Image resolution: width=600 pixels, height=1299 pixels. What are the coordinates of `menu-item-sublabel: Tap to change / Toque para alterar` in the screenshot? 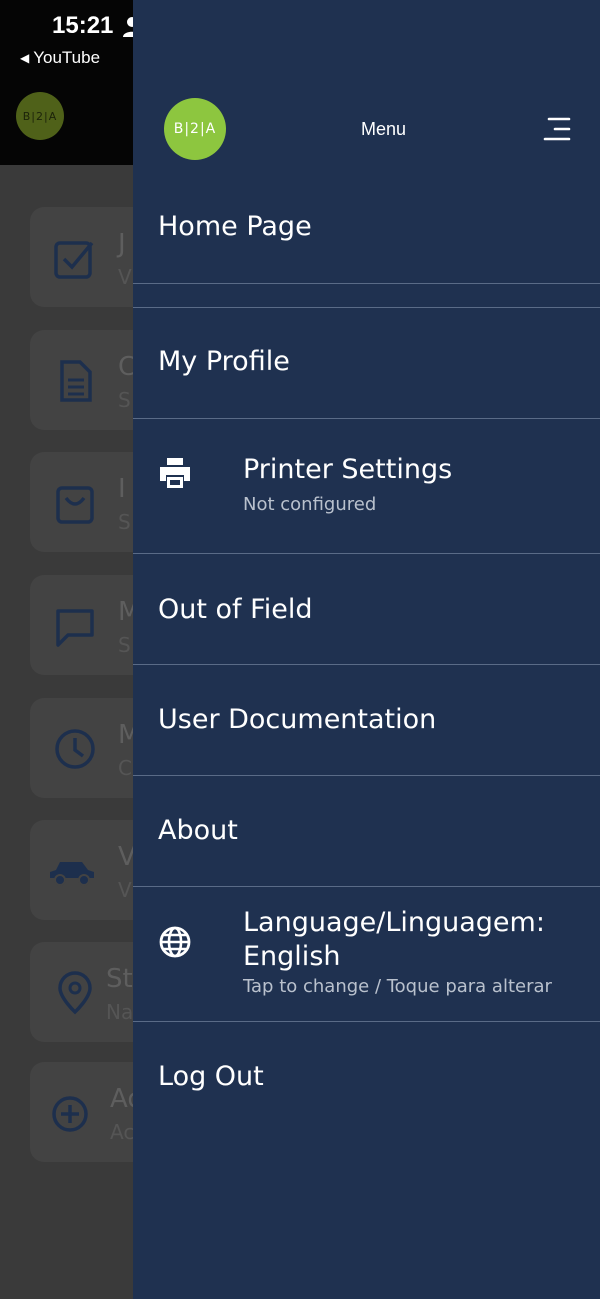 It's located at (397, 986).